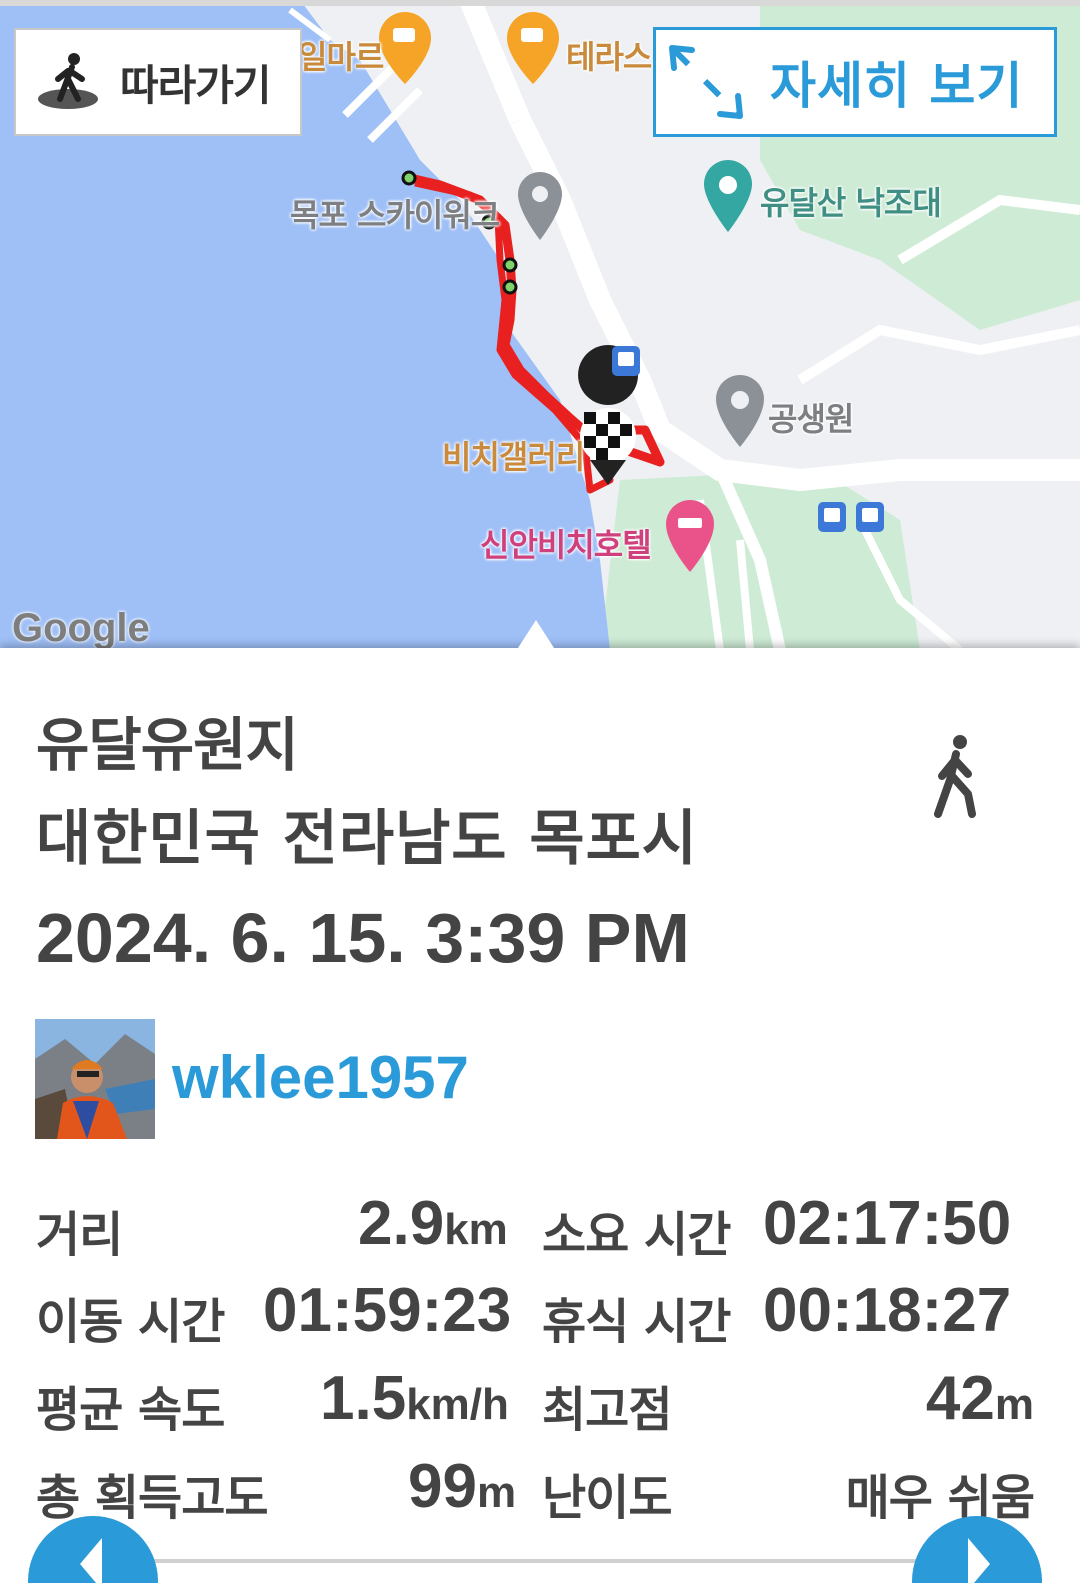 Image resolution: width=1080 pixels, height=1583 pixels. What do you see at coordinates (609, 55) in the screenshot?
I see `poi-label-cafe2: 테라스` at bounding box center [609, 55].